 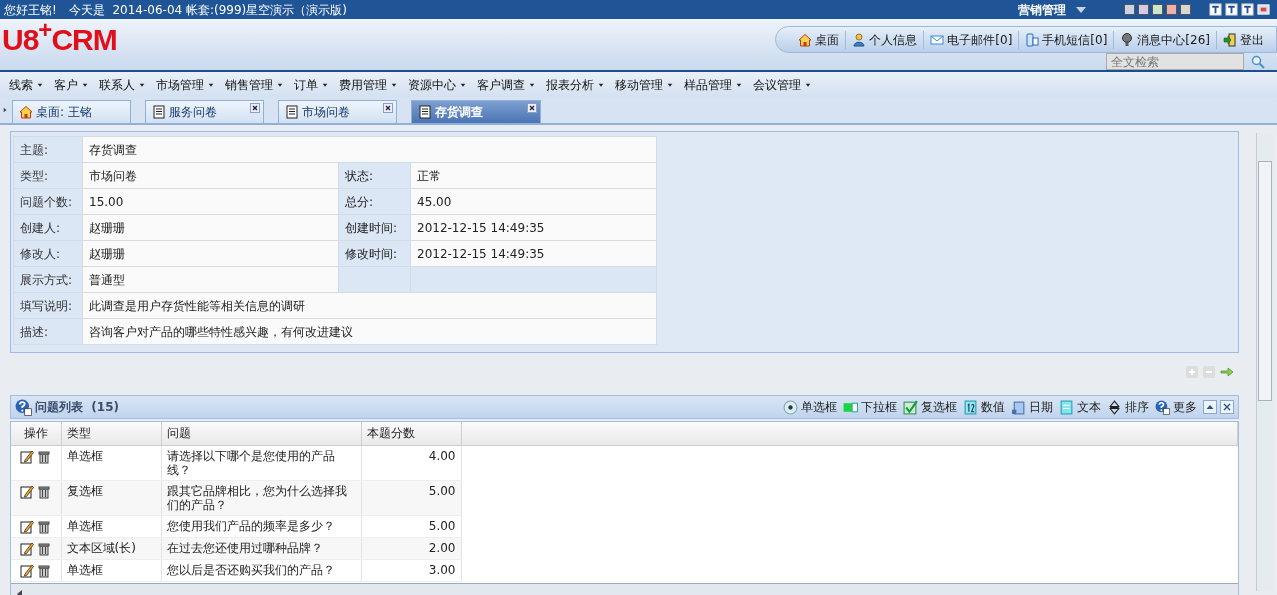 What do you see at coordinates (48, 279) in the screenshot?
I see `field-label: 展示方式:` at bounding box center [48, 279].